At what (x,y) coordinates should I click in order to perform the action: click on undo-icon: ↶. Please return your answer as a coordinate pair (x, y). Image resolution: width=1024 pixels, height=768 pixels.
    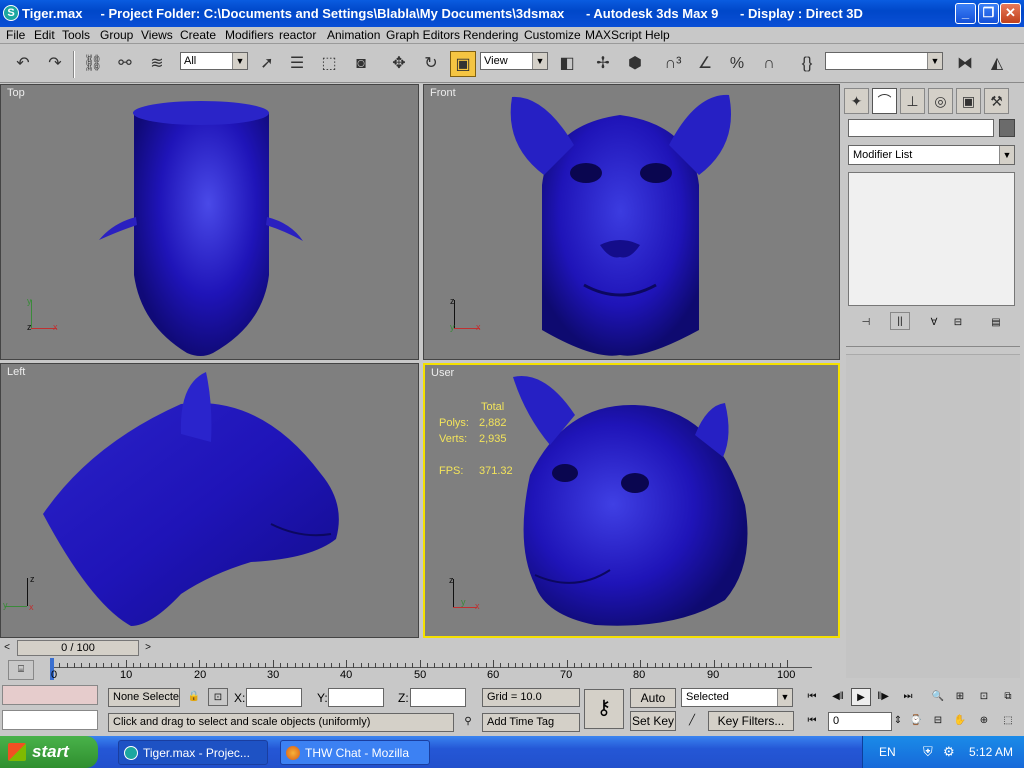
    Looking at the image, I should click on (23, 64).